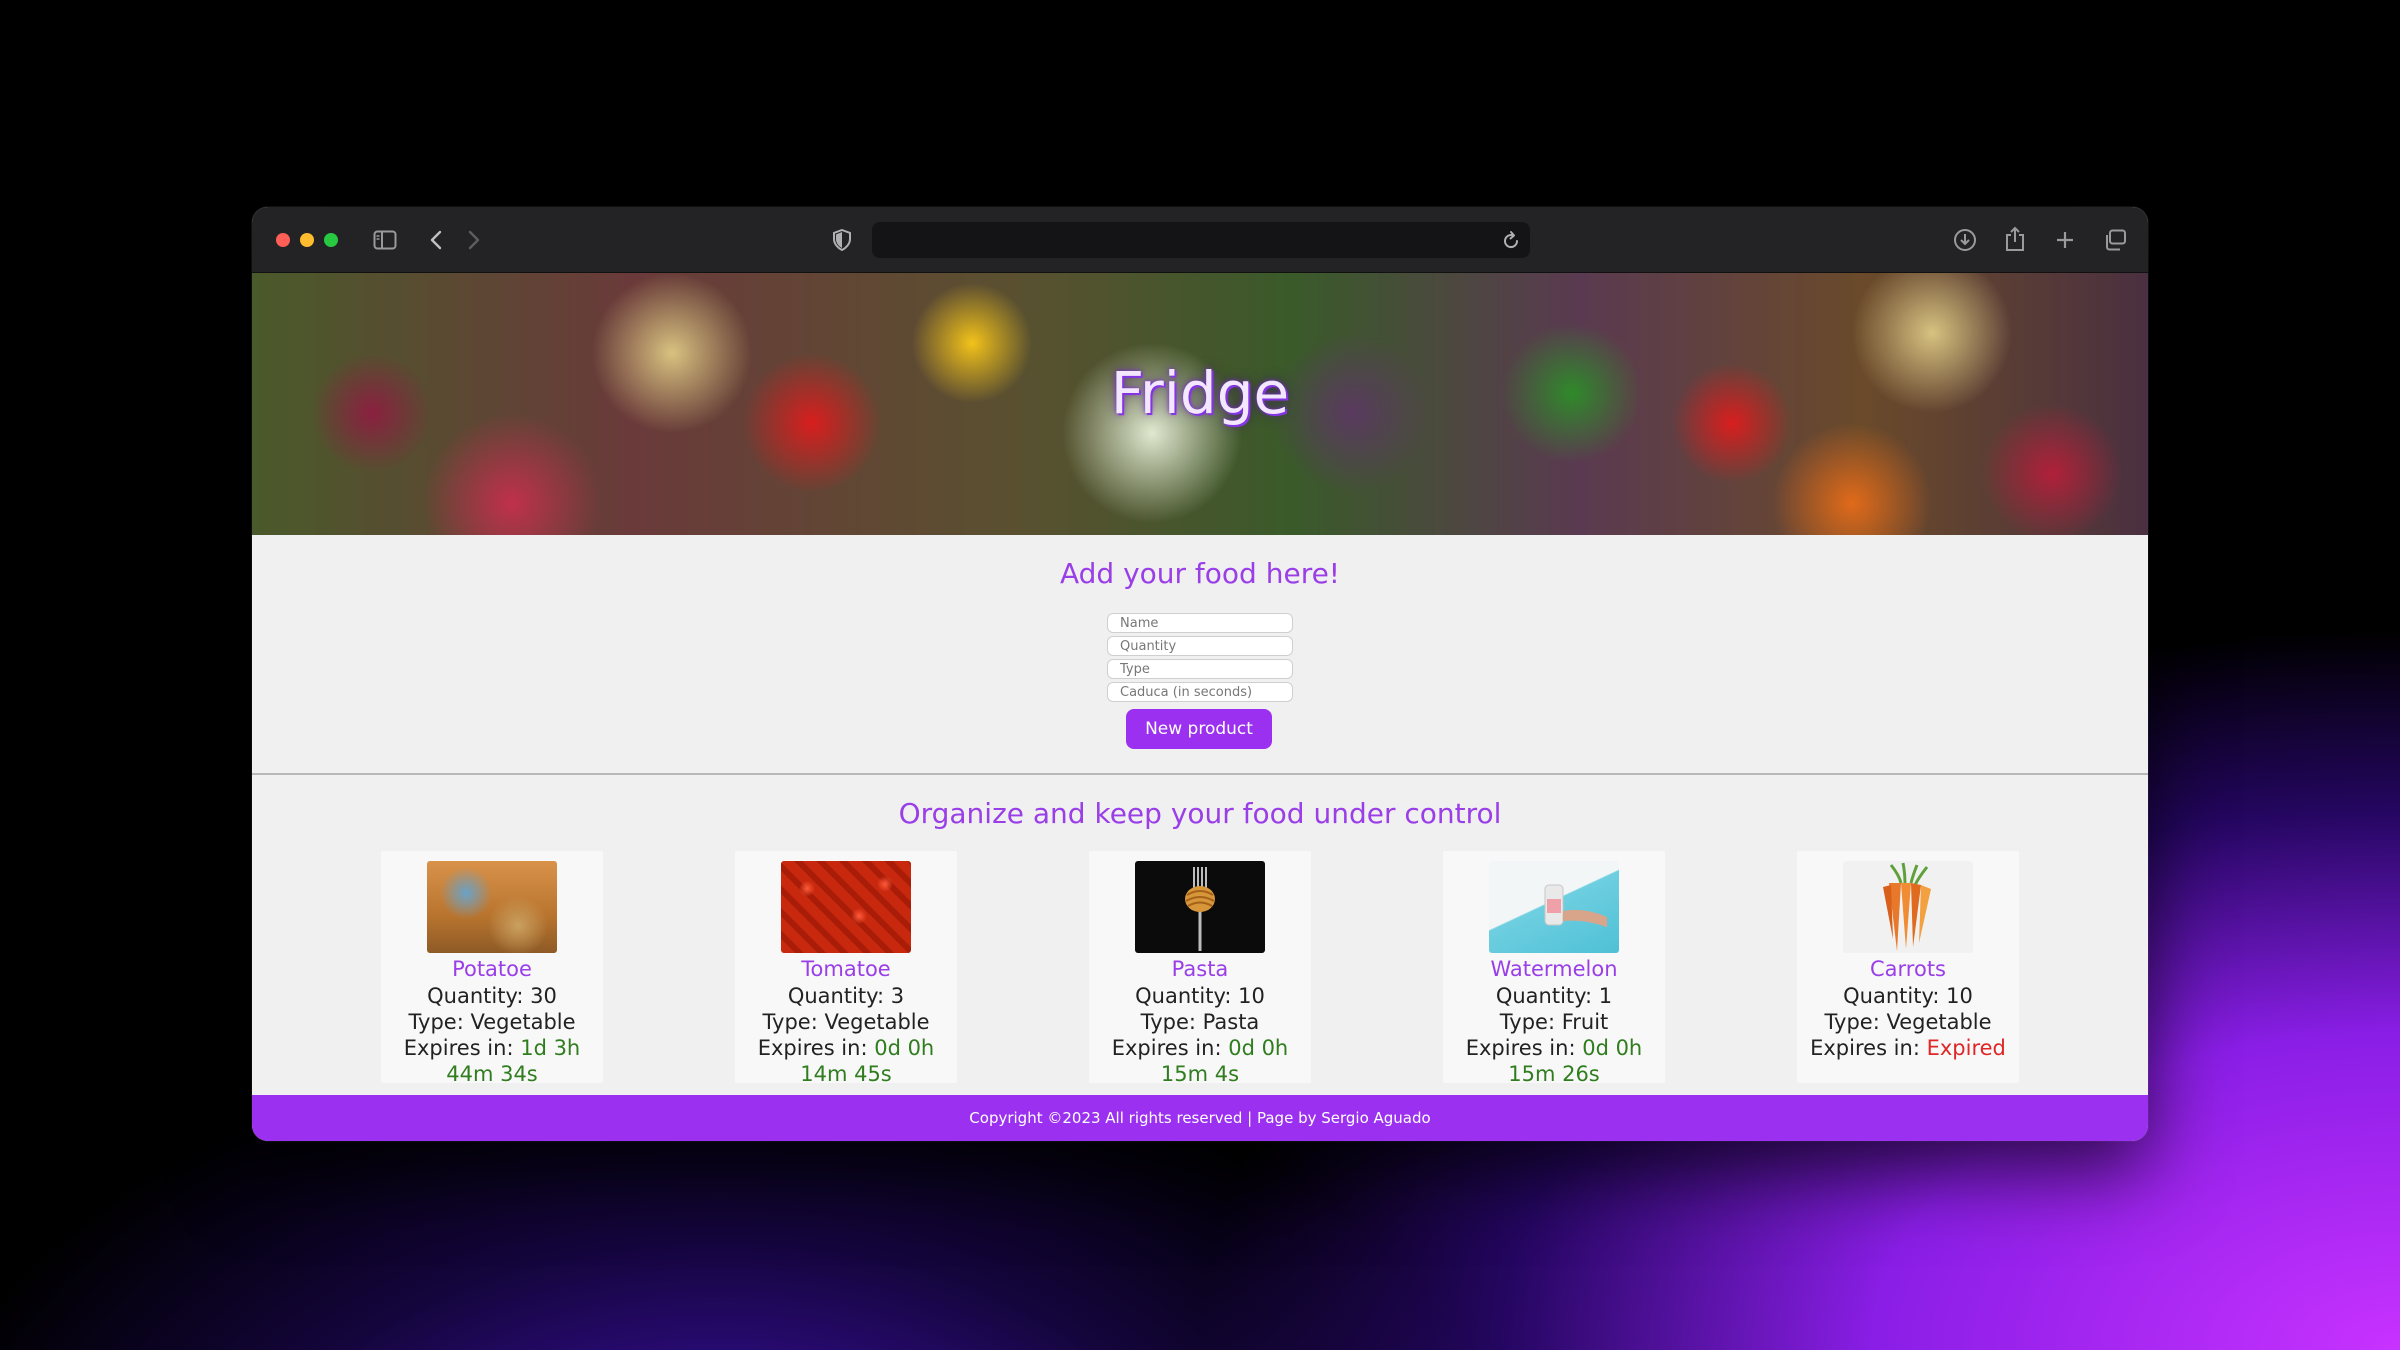  I want to click on download-icon, so click(1965, 240).